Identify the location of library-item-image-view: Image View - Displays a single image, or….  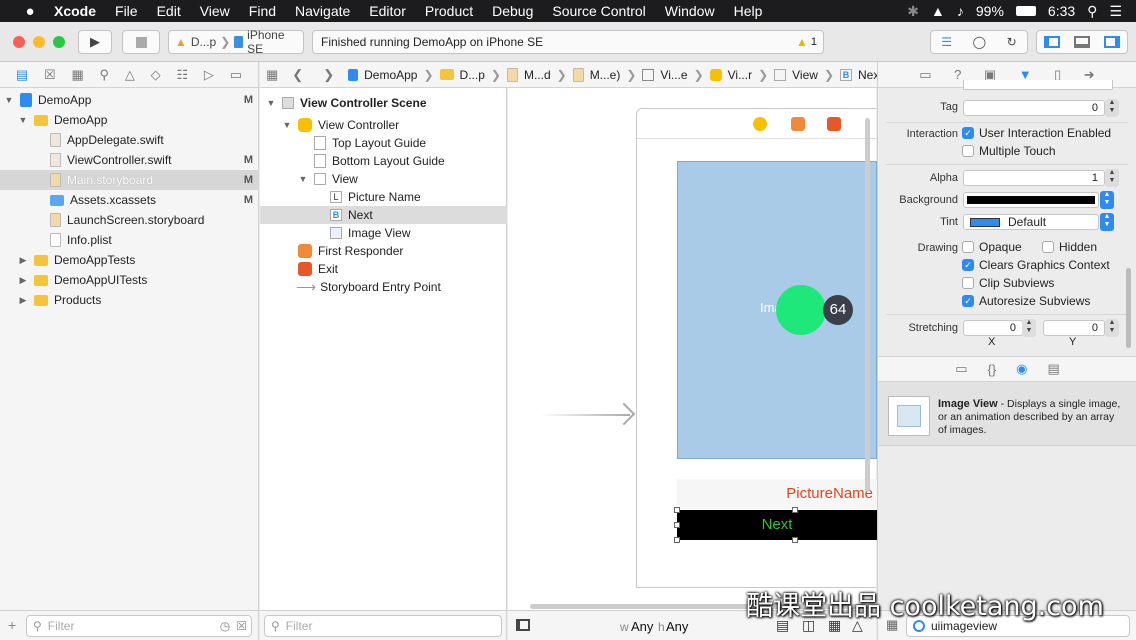
(1007, 414).